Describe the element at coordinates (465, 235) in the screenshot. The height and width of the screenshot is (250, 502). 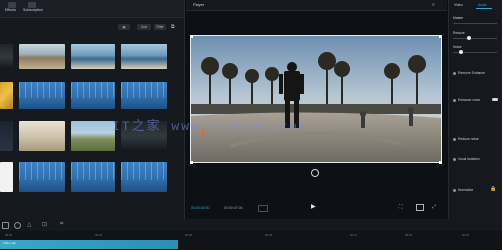
I see `ruler-tick: 00:18` at that location.